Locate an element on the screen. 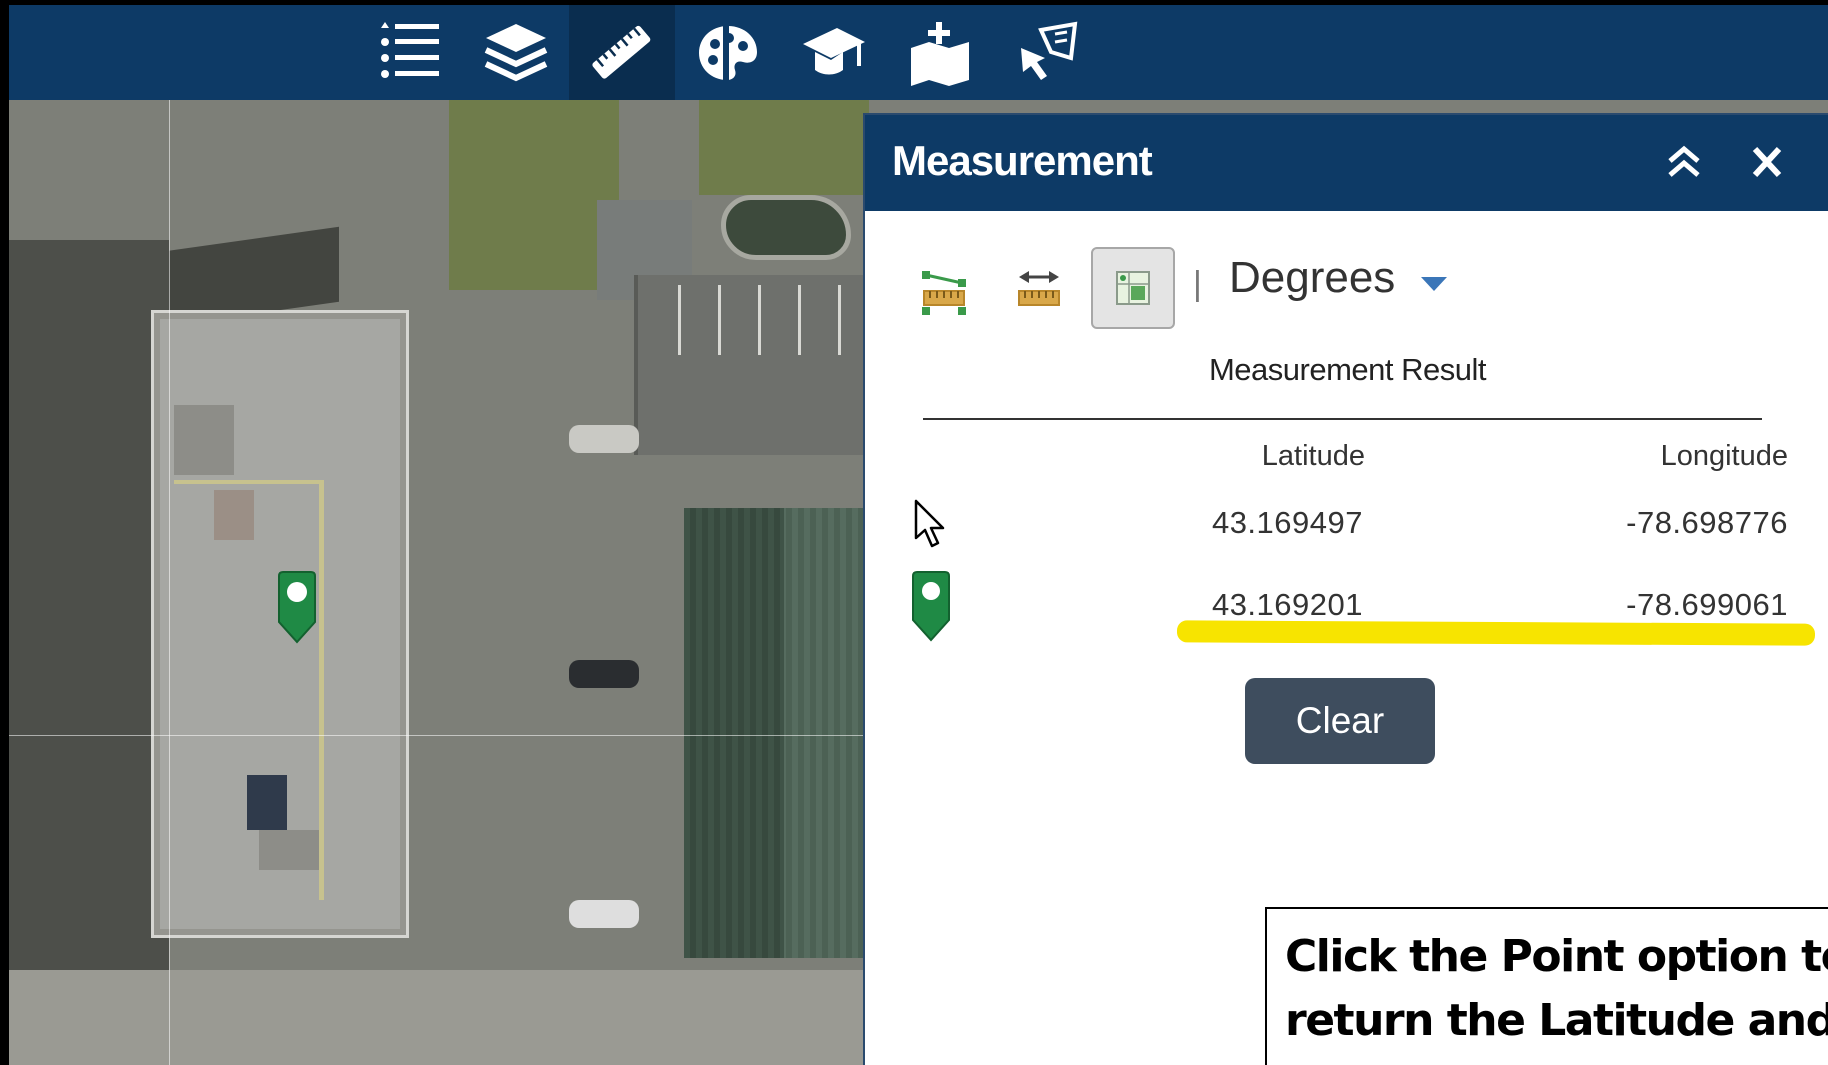 This screenshot has width=1828, height=1065. chevron-down-icon is located at coordinates (1434, 284).